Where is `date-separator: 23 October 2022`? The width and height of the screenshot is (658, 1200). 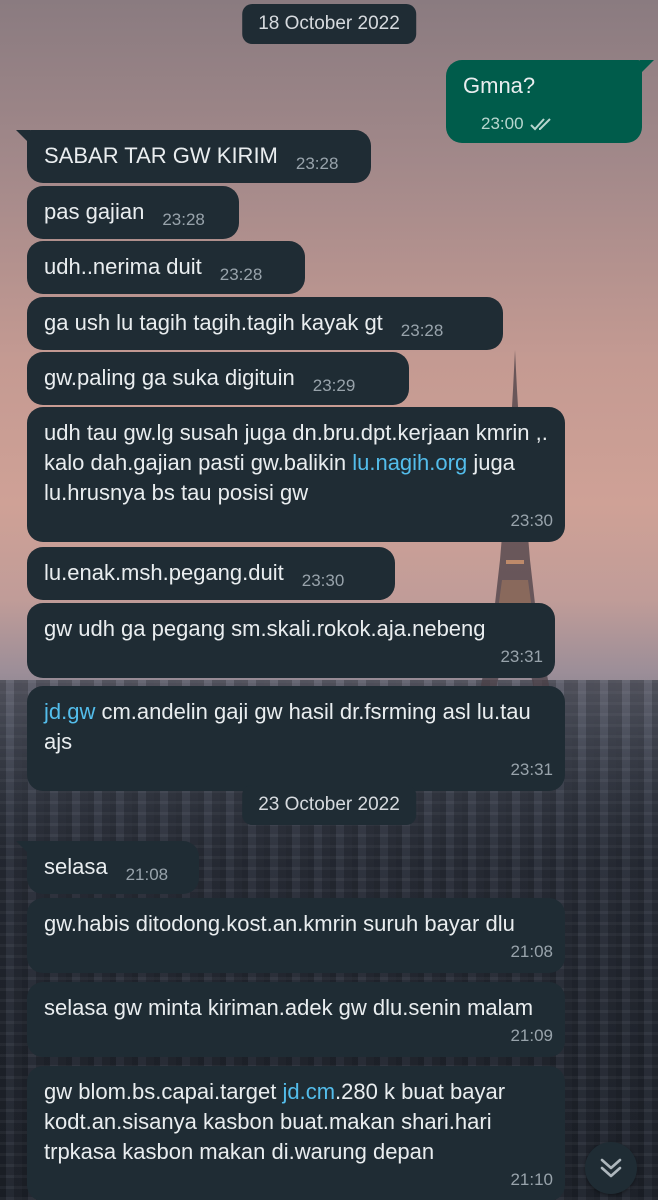
date-separator: 23 October 2022 is located at coordinates (329, 805).